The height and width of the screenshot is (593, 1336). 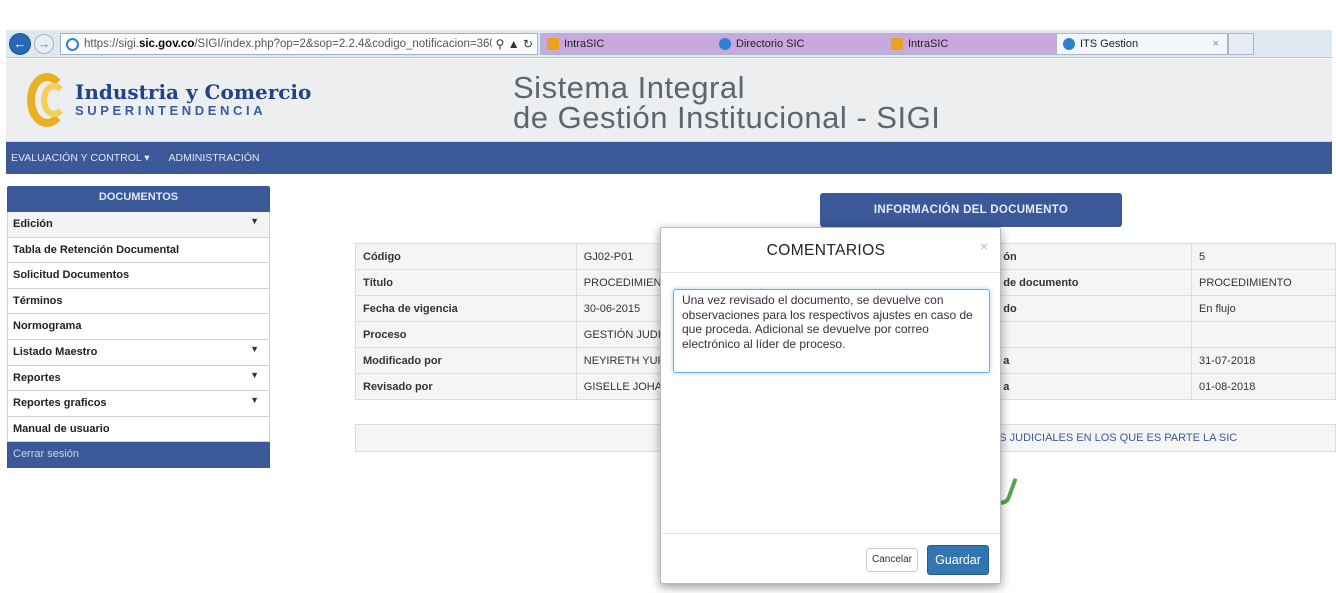 I want to click on close-icon: ×, so click(x=984, y=246).